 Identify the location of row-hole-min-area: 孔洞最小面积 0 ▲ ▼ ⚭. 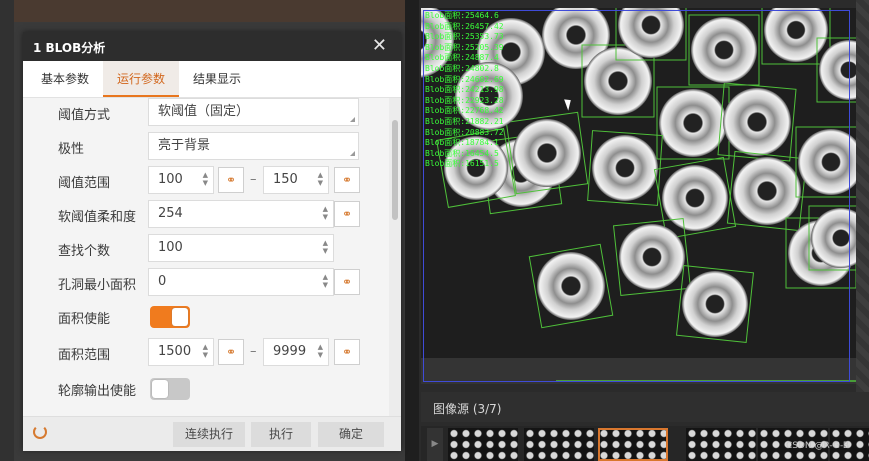
(206, 283).